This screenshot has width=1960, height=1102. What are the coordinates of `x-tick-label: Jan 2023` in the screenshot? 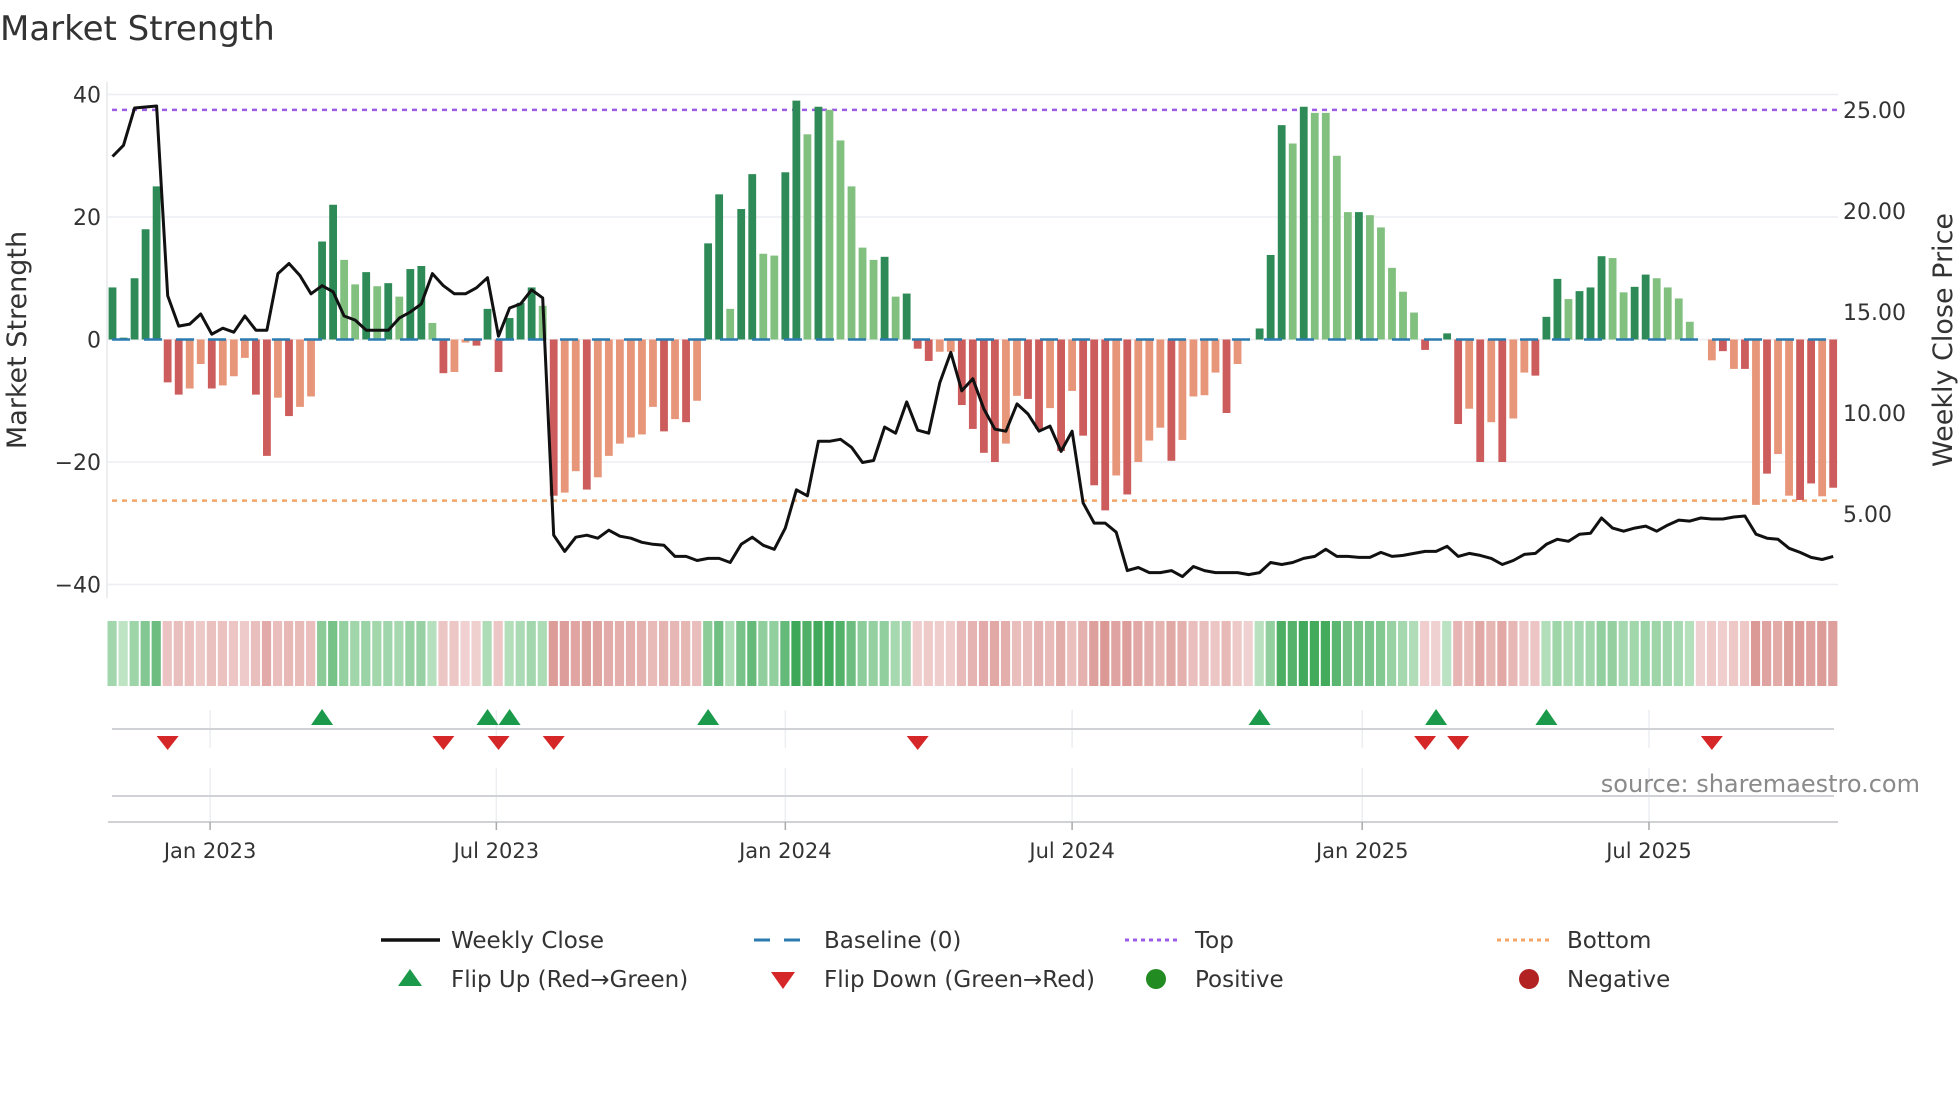 It's located at (209, 851).